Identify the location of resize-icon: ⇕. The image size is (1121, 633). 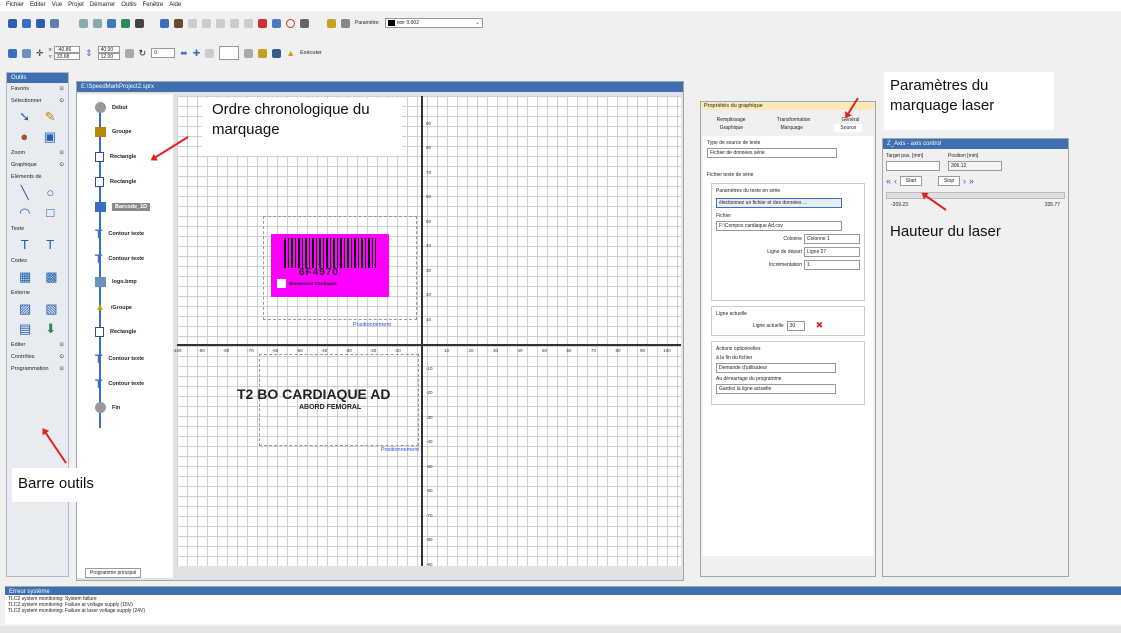
(89, 53).